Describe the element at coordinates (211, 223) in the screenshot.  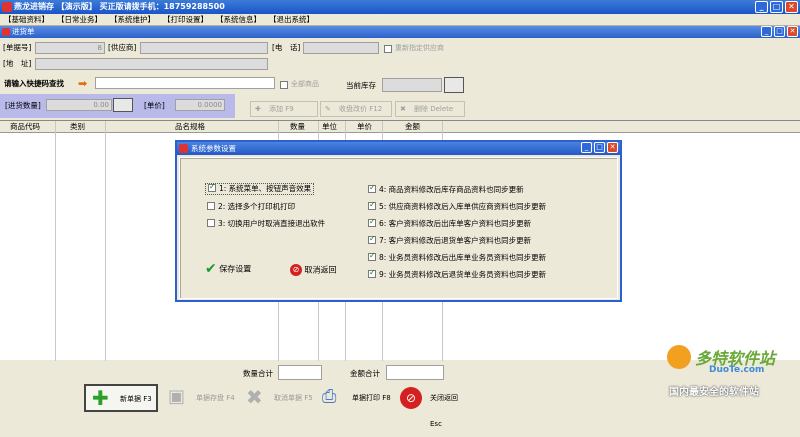
I see `option-3-checkbox` at that location.